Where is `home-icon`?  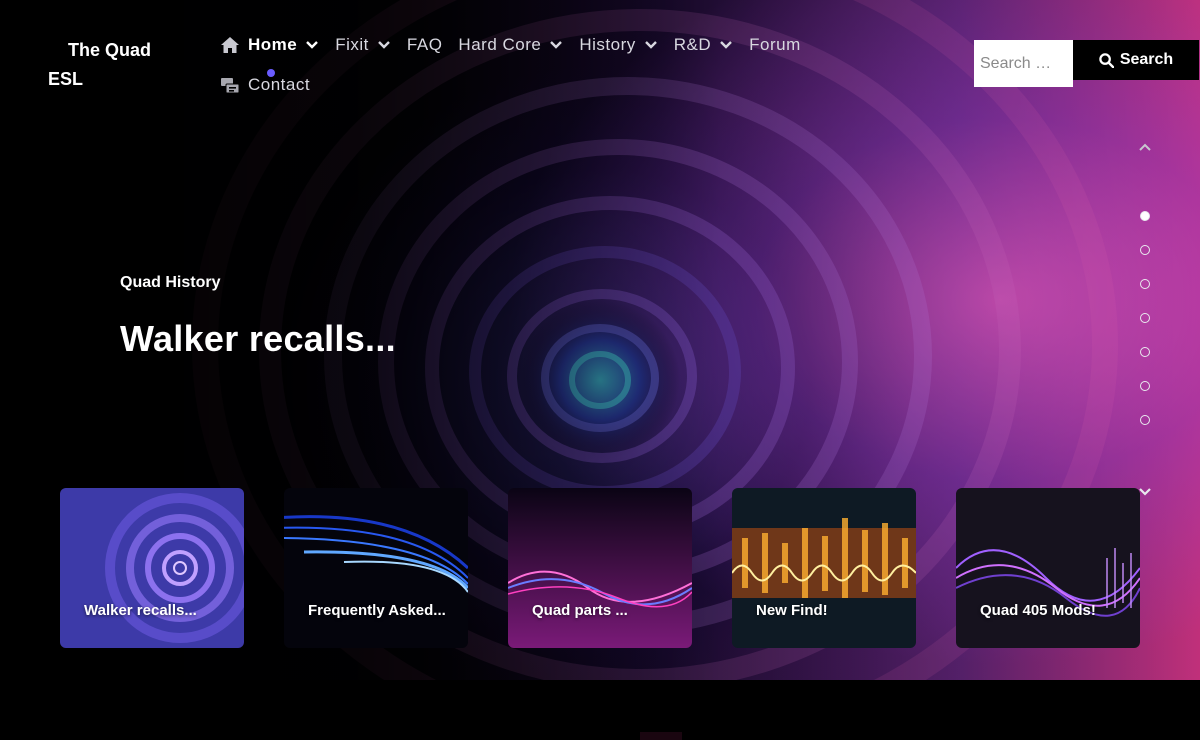 home-icon is located at coordinates (230, 45).